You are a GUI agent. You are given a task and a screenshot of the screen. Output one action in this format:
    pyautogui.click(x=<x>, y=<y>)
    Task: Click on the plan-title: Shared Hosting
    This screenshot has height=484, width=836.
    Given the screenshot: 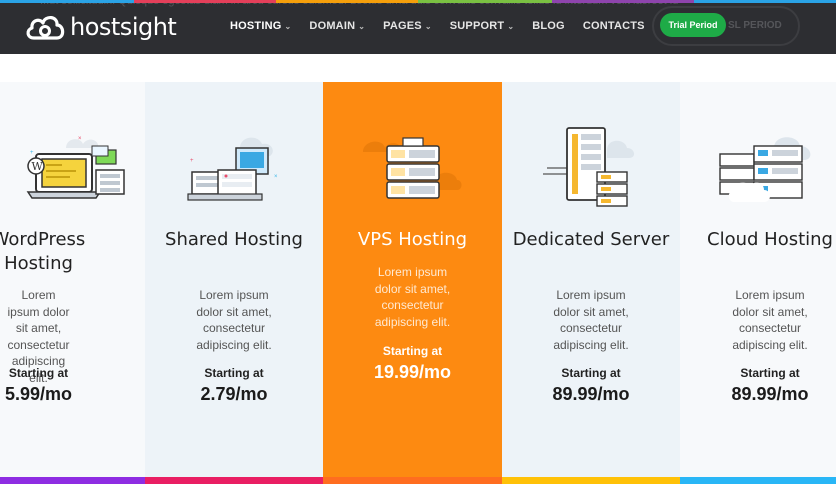 What is the action you would take?
    pyautogui.click(x=234, y=239)
    